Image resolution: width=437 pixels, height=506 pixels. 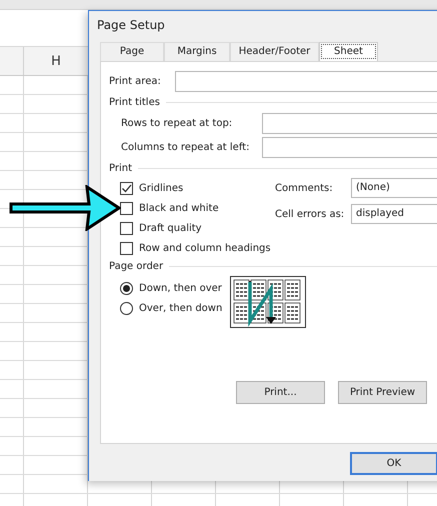 What do you see at coordinates (394, 188) in the screenshot?
I see `dropdown: (None)` at bounding box center [394, 188].